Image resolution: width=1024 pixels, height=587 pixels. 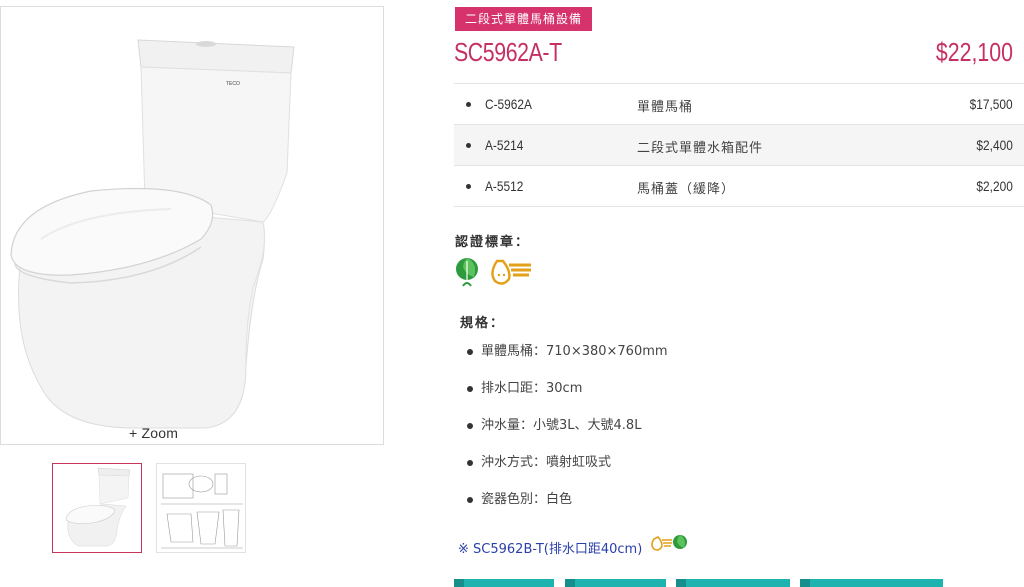 What do you see at coordinates (504, 186) in the screenshot?
I see `part-code: A-5512` at bounding box center [504, 186].